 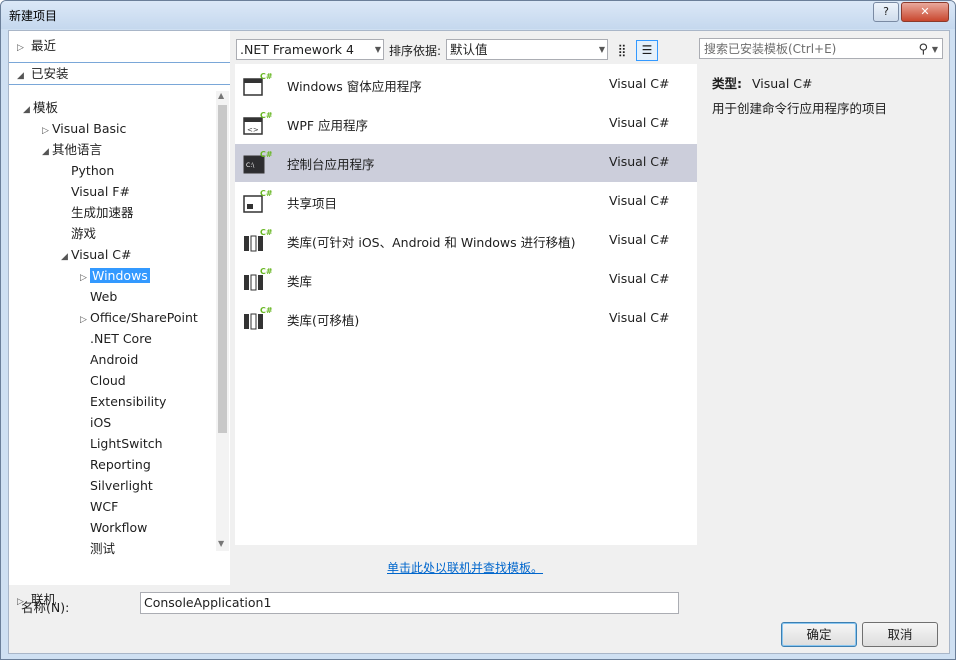 What do you see at coordinates (115, 275) in the screenshot?
I see `tree-item: ▷ Windows` at bounding box center [115, 275].